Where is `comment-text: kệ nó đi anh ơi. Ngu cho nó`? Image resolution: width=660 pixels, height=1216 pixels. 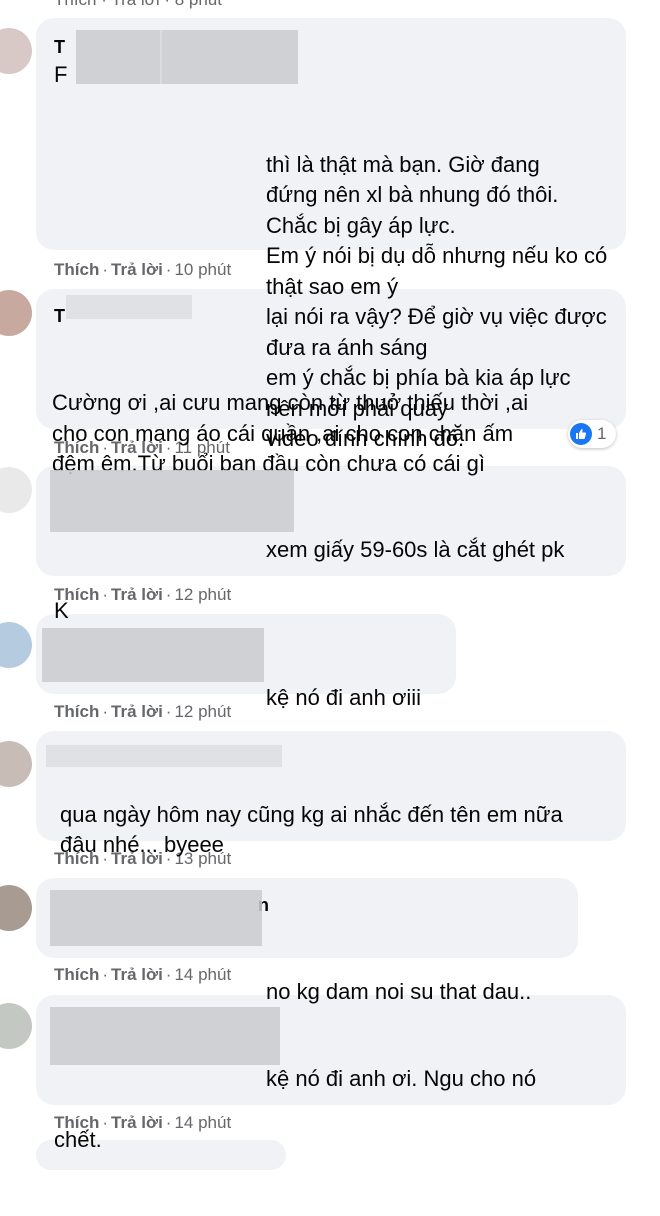 comment-text: kệ nó đi anh ơi. Ngu cho nó is located at coordinates (401, 1078).